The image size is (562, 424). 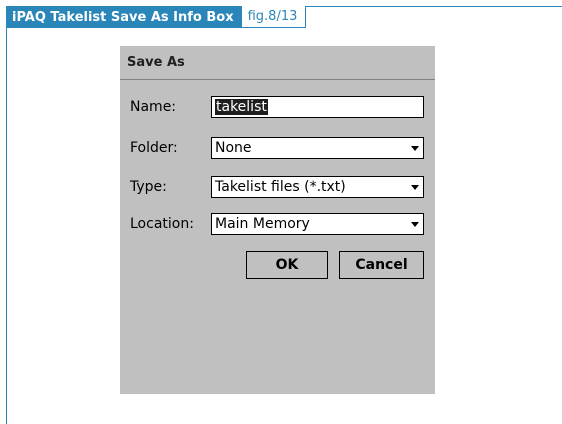 I want to click on cancel-button: Cancel, so click(x=381, y=265).